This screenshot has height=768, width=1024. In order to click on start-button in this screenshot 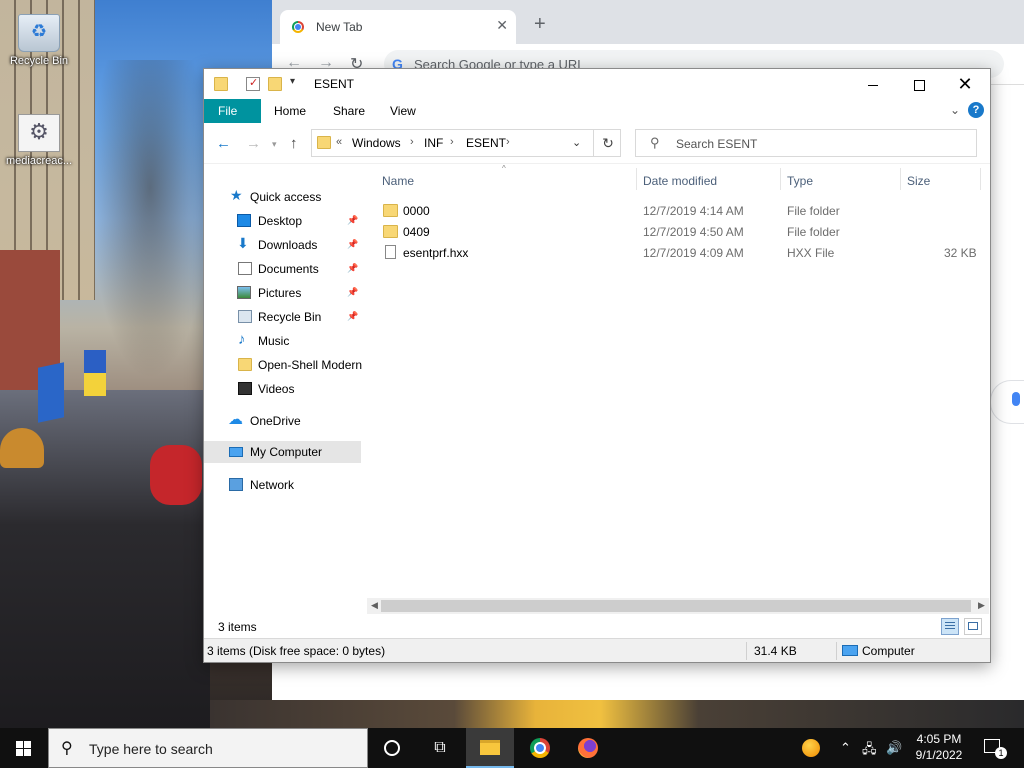, I will do `click(24, 748)`.